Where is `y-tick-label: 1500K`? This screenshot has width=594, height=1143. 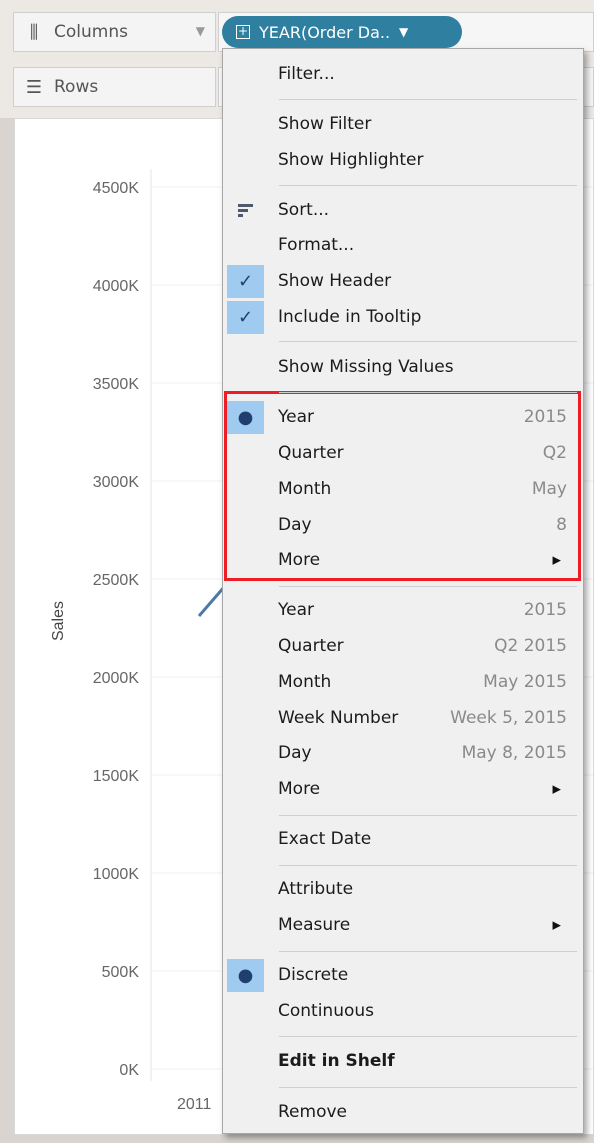
y-tick-label: 1500K is located at coordinates (116, 776).